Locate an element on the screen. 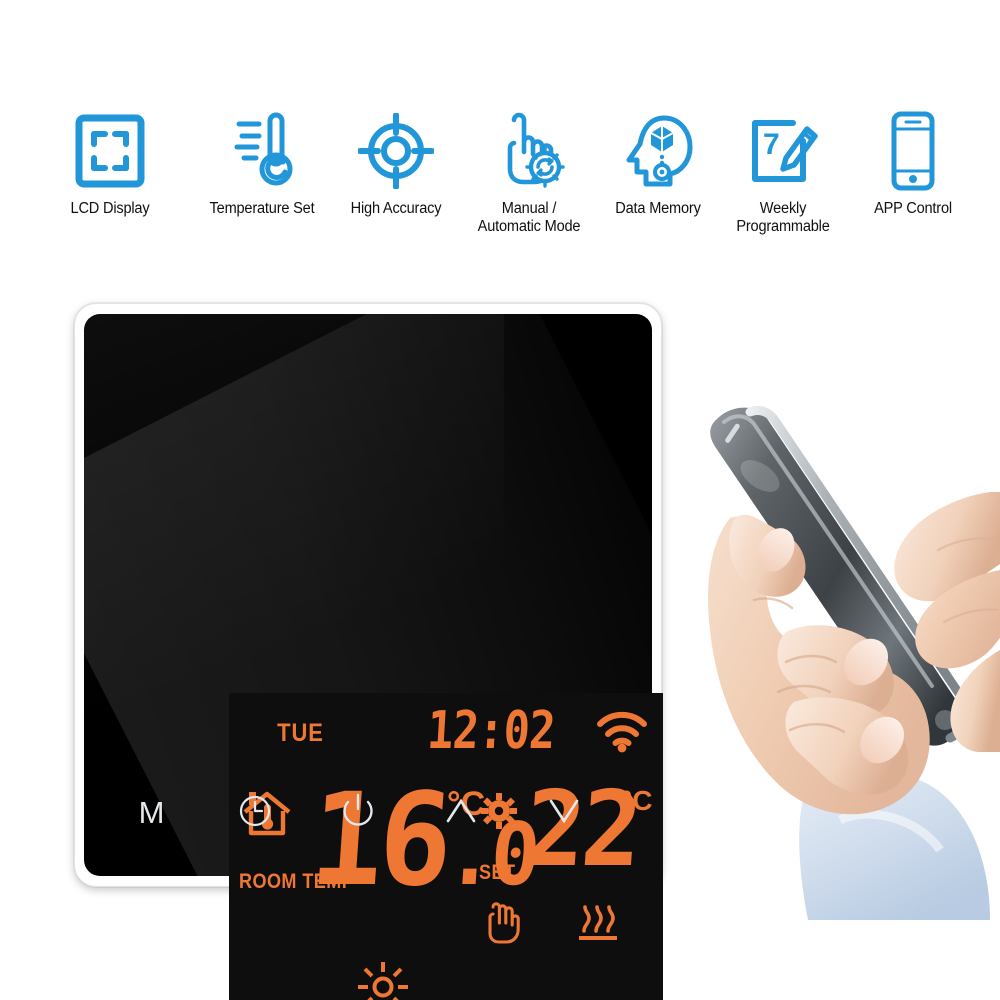 The width and height of the screenshot is (1000, 1000). chevron-up-icon is located at coordinates (461, 813).